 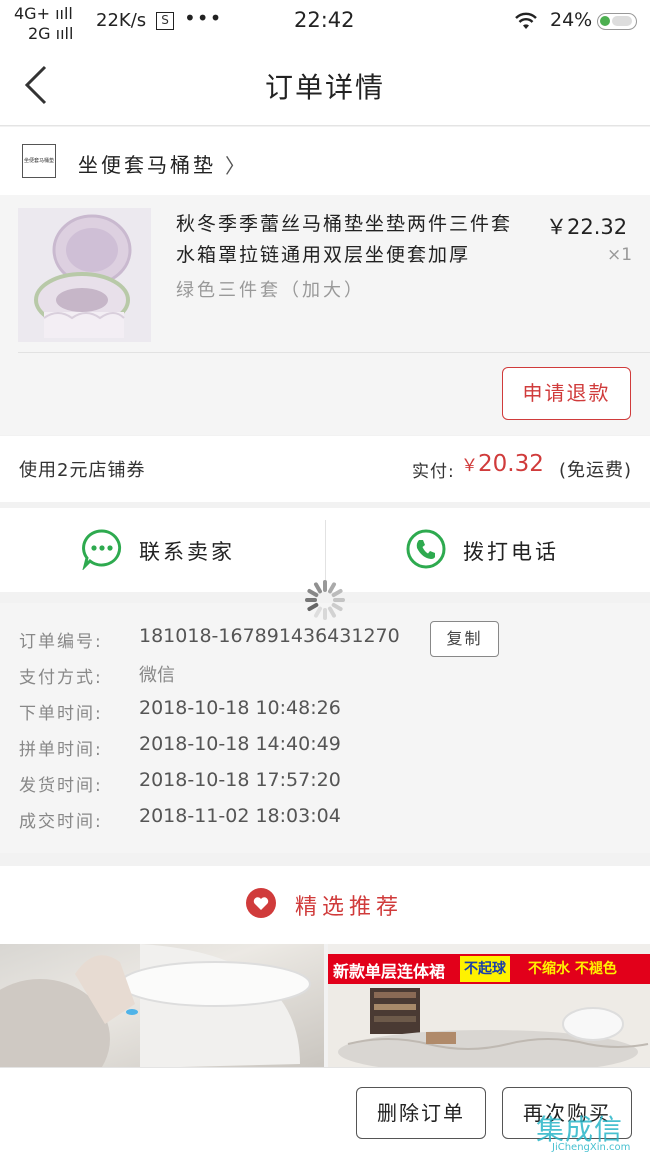 What do you see at coordinates (325, 600) in the screenshot?
I see `loading-spinner-icon` at bounding box center [325, 600].